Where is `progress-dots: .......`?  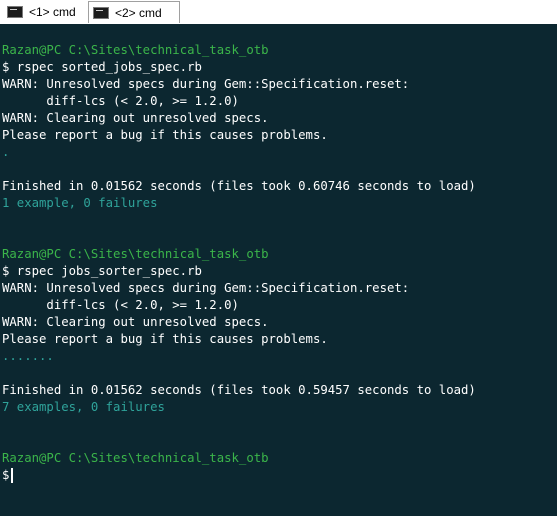
progress-dots: ....... is located at coordinates (28, 356).